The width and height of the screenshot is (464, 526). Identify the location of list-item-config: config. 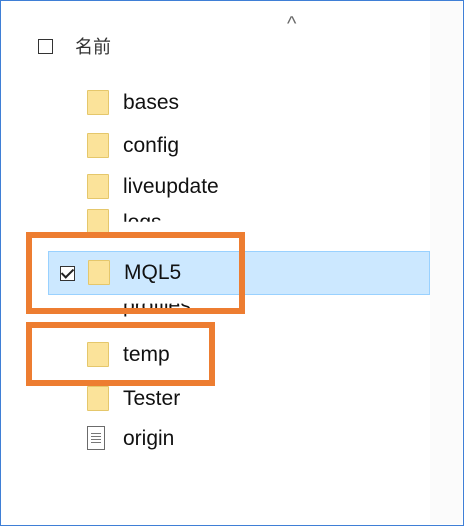
(239, 146).